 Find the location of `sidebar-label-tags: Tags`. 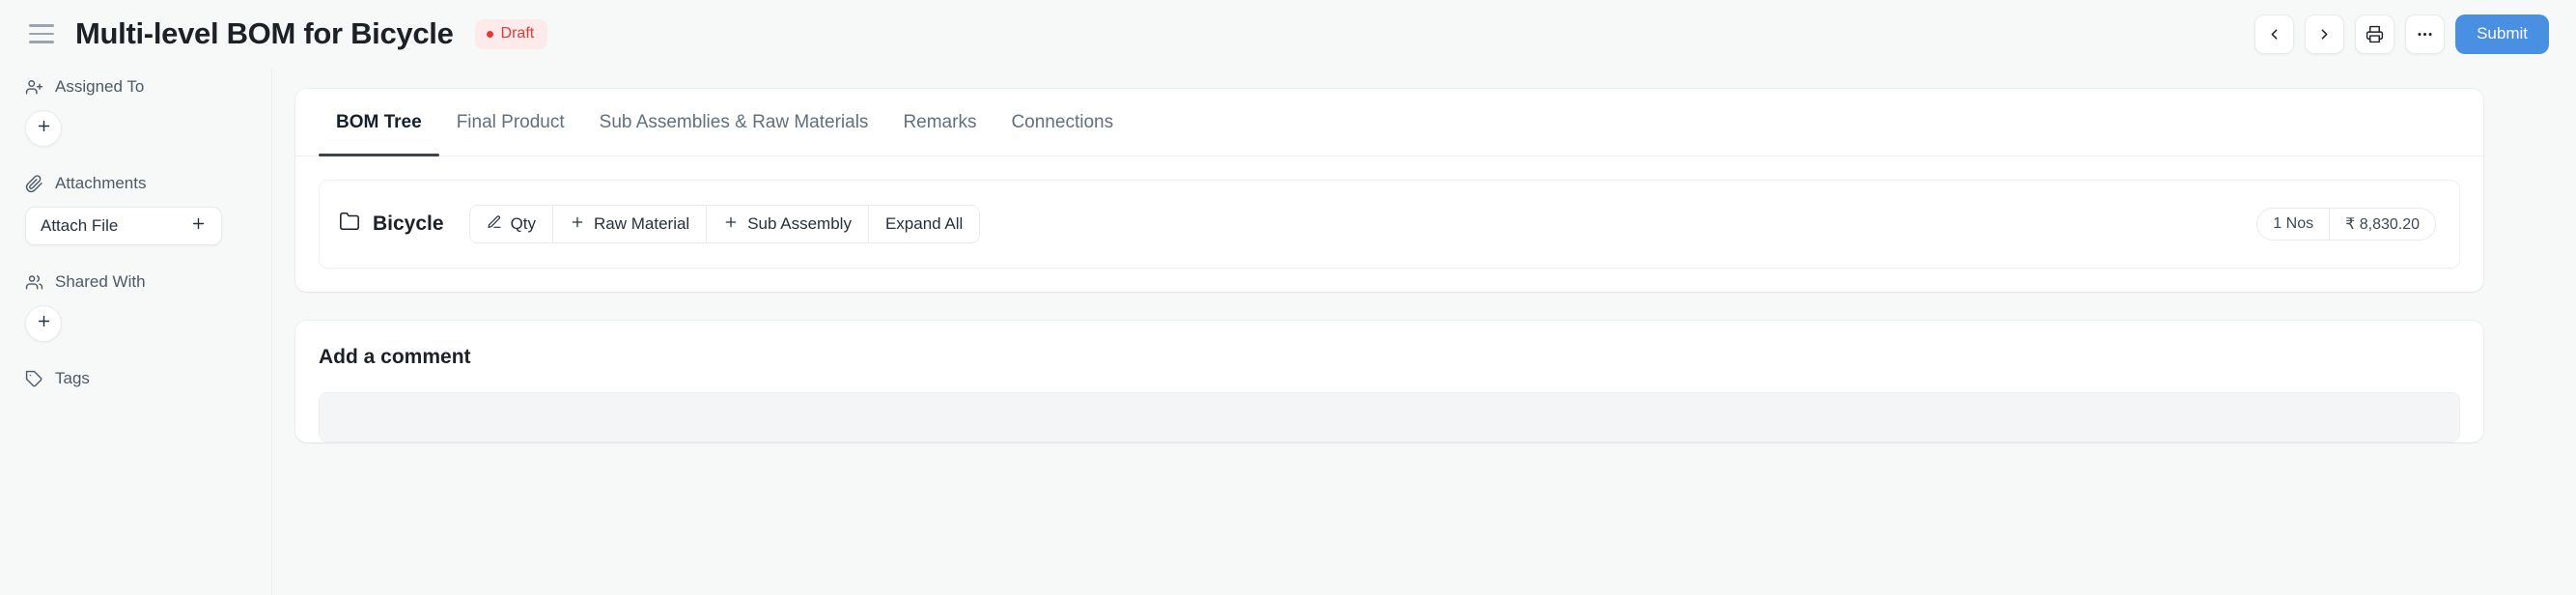

sidebar-label-tags: Tags is located at coordinates (135, 378).